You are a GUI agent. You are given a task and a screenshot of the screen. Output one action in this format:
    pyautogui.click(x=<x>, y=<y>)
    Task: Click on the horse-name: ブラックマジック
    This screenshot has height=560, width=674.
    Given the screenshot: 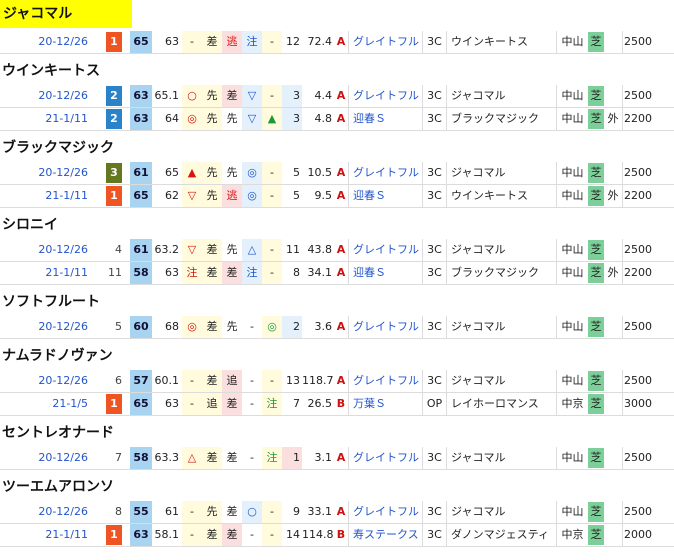 What is the action you would take?
    pyautogui.click(x=58, y=147)
    